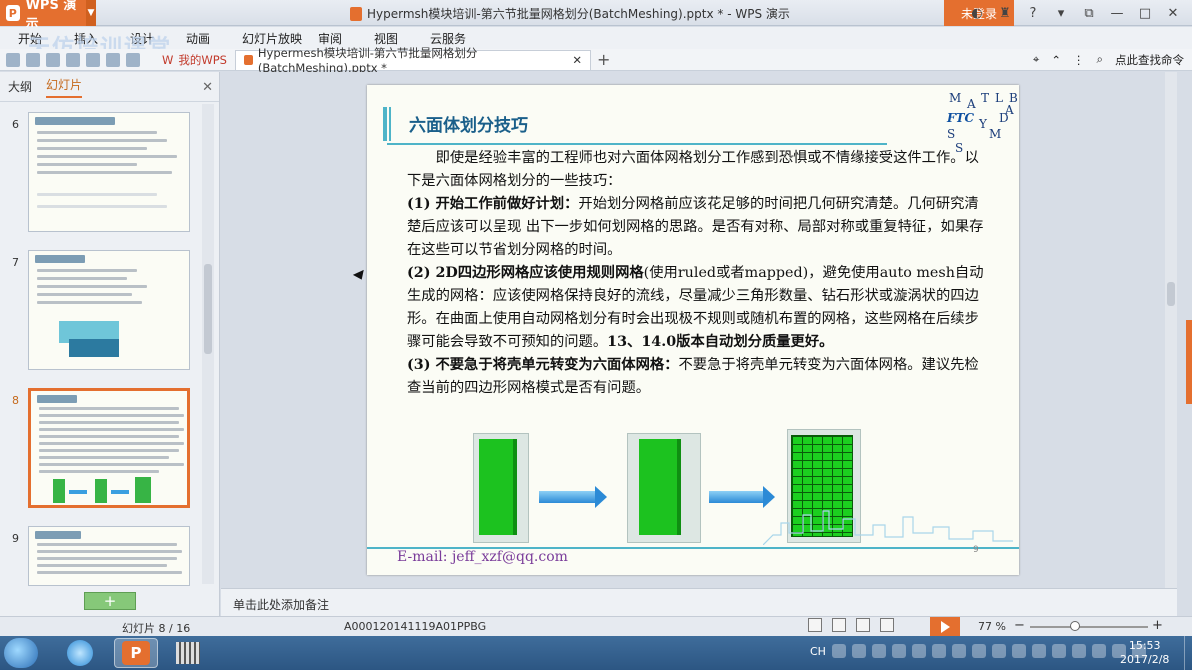  What do you see at coordinates (346, 38) in the screenshot?
I see `menu-review: 审阅` at bounding box center [346, 38].